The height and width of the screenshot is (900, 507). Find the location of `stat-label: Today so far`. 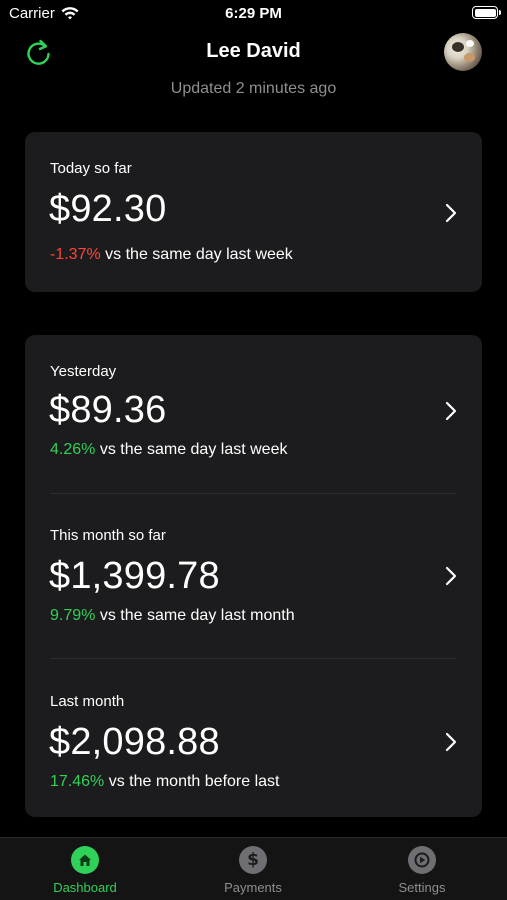

stat-label: Today so far is located at coordinates (91, 168).